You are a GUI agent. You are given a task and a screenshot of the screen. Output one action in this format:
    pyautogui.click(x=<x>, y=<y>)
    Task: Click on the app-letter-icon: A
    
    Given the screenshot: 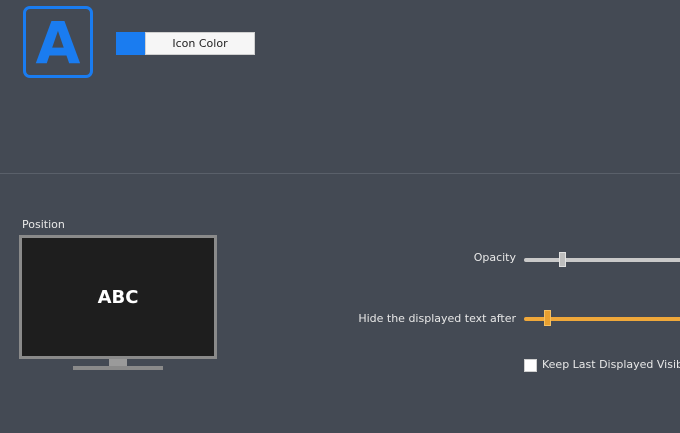 What is the action you would take?
    pyautogui.click(x=58, y=42)
    